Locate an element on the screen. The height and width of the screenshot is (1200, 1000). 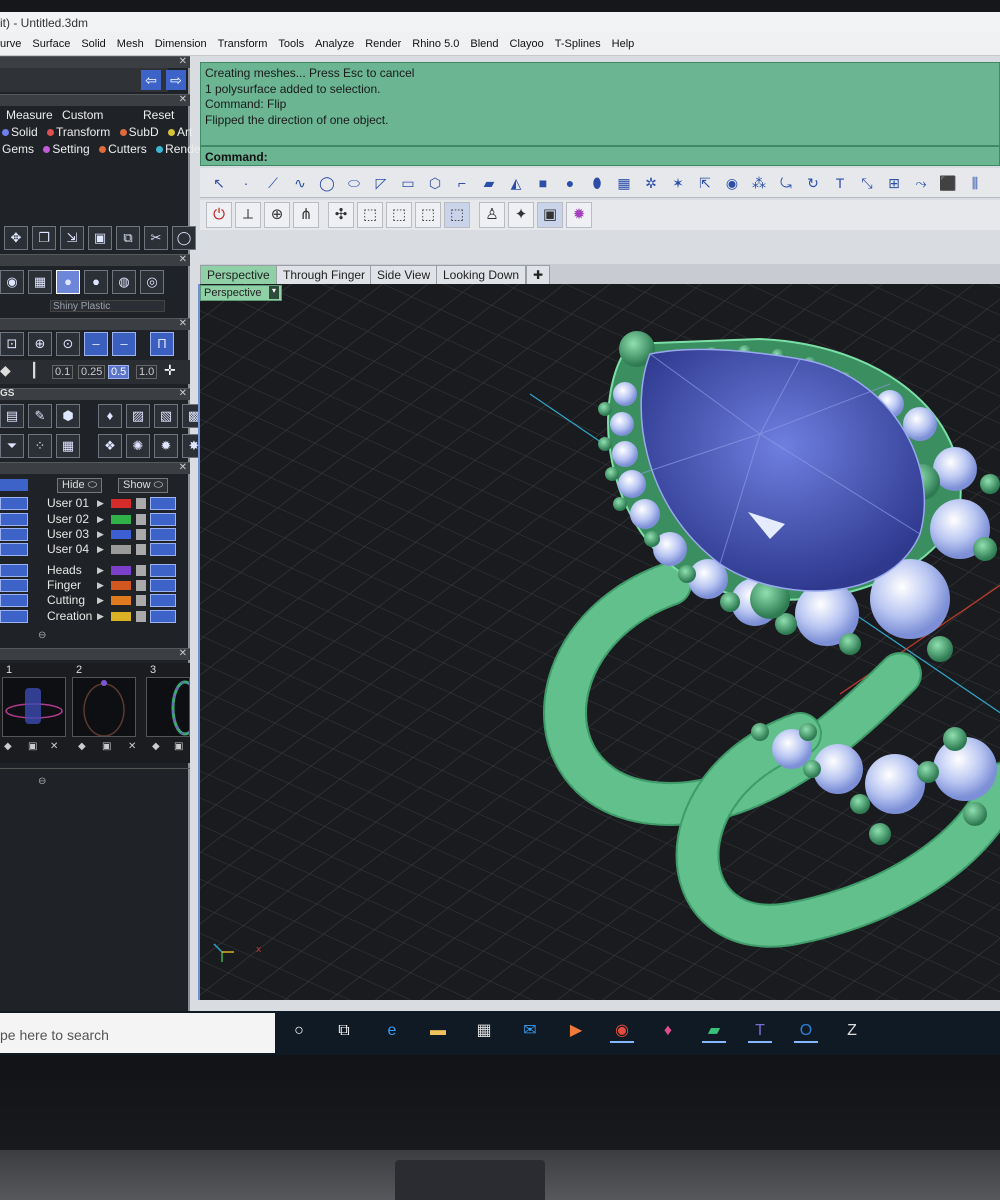
chart-icon: ⫼ is located at coordinates (975, 183).